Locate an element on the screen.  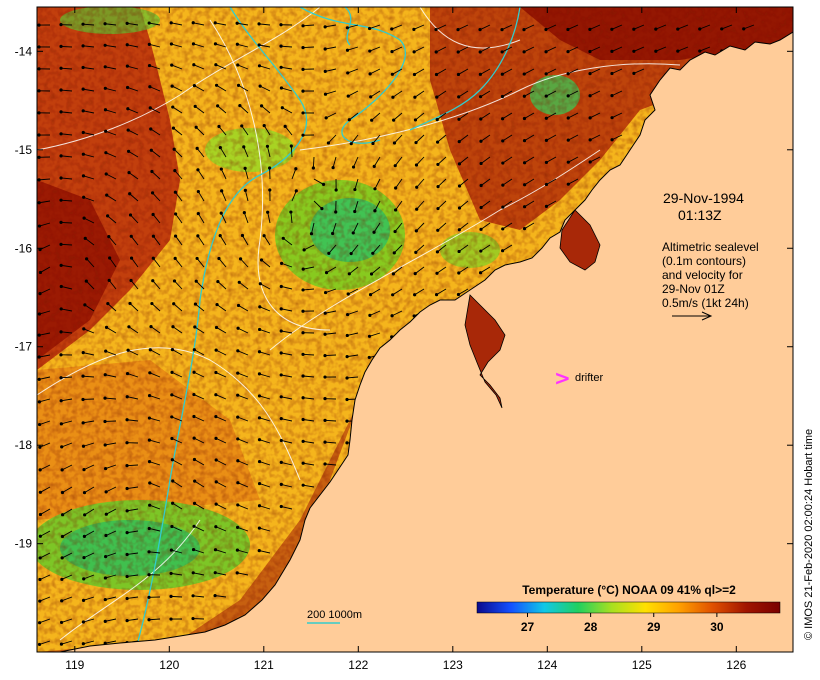
velocity-arrow is located at coordinates (66, 222).